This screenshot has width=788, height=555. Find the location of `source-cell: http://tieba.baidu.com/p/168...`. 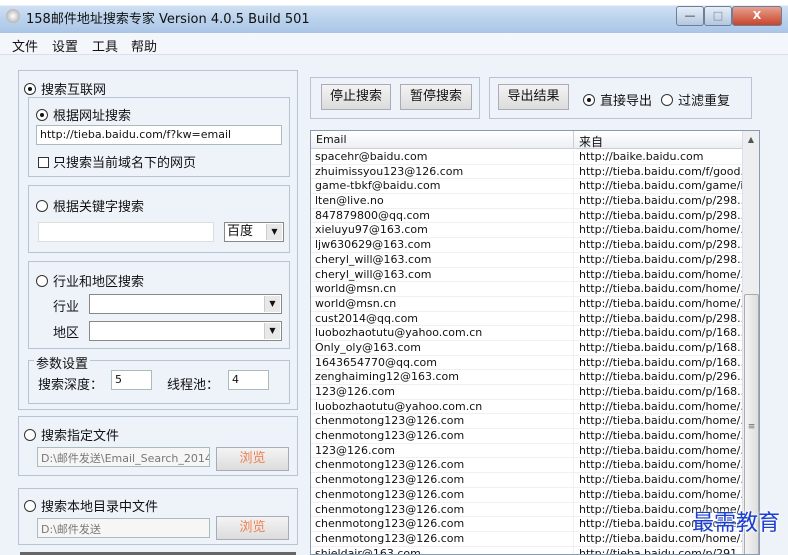

source-cell: http://tieba.baidu.com/p/168... is located at coordinates (663, 333).